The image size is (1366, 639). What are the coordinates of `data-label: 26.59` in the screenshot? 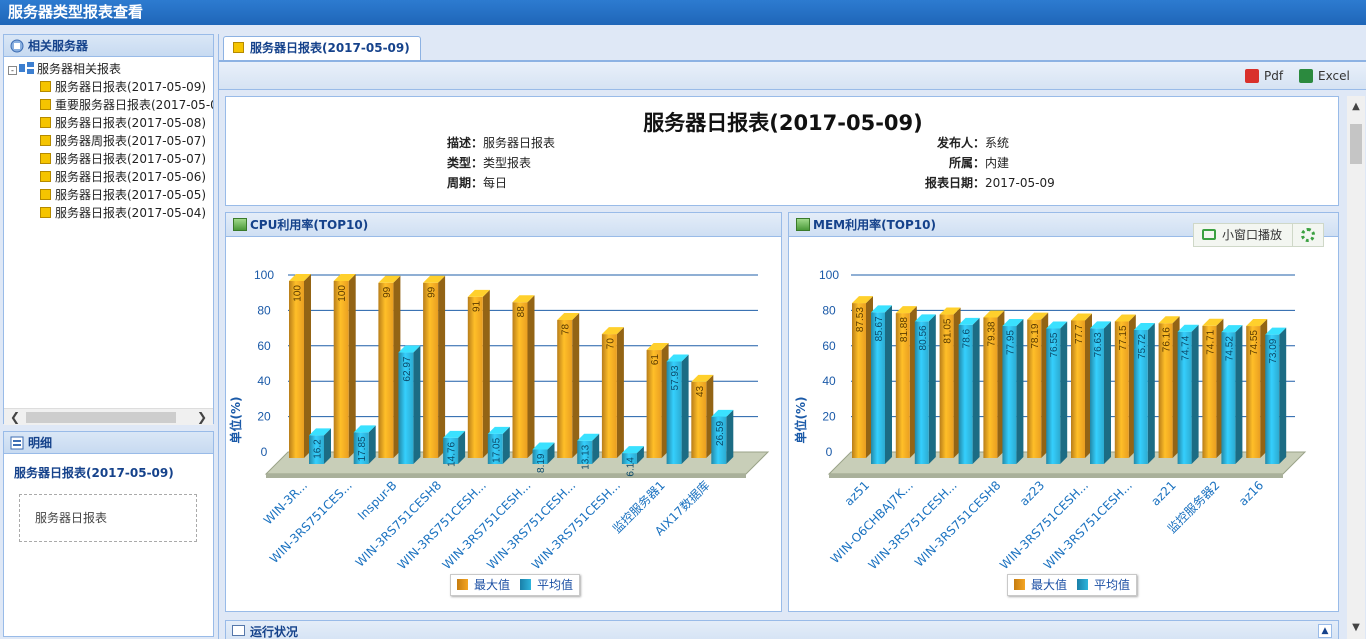 It's located at (720, 433).